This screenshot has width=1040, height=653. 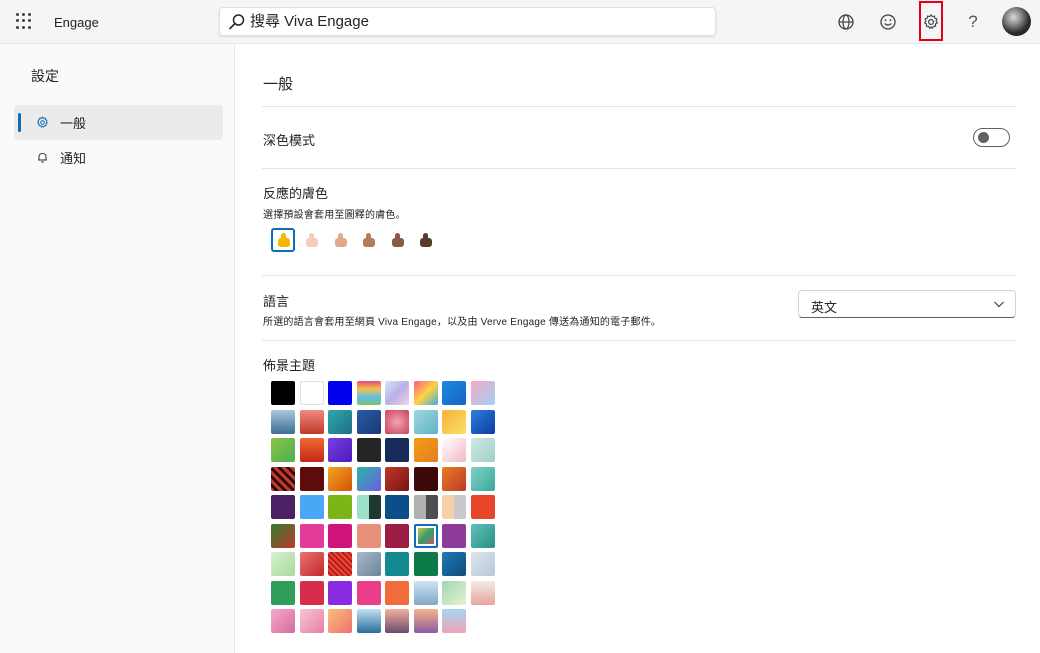 I want to click on thumbs-up-icon, so click(x=311, y=240).